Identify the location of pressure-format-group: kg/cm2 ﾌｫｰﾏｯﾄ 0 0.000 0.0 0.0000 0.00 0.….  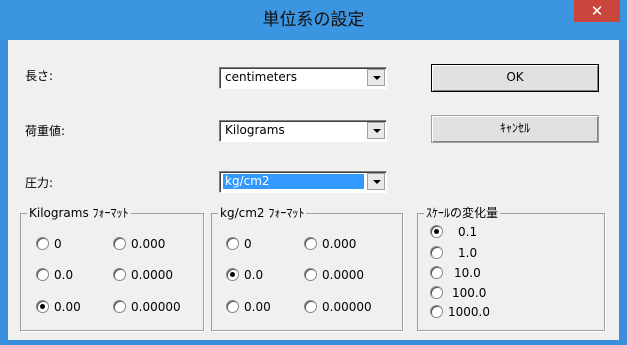
(307, 268).